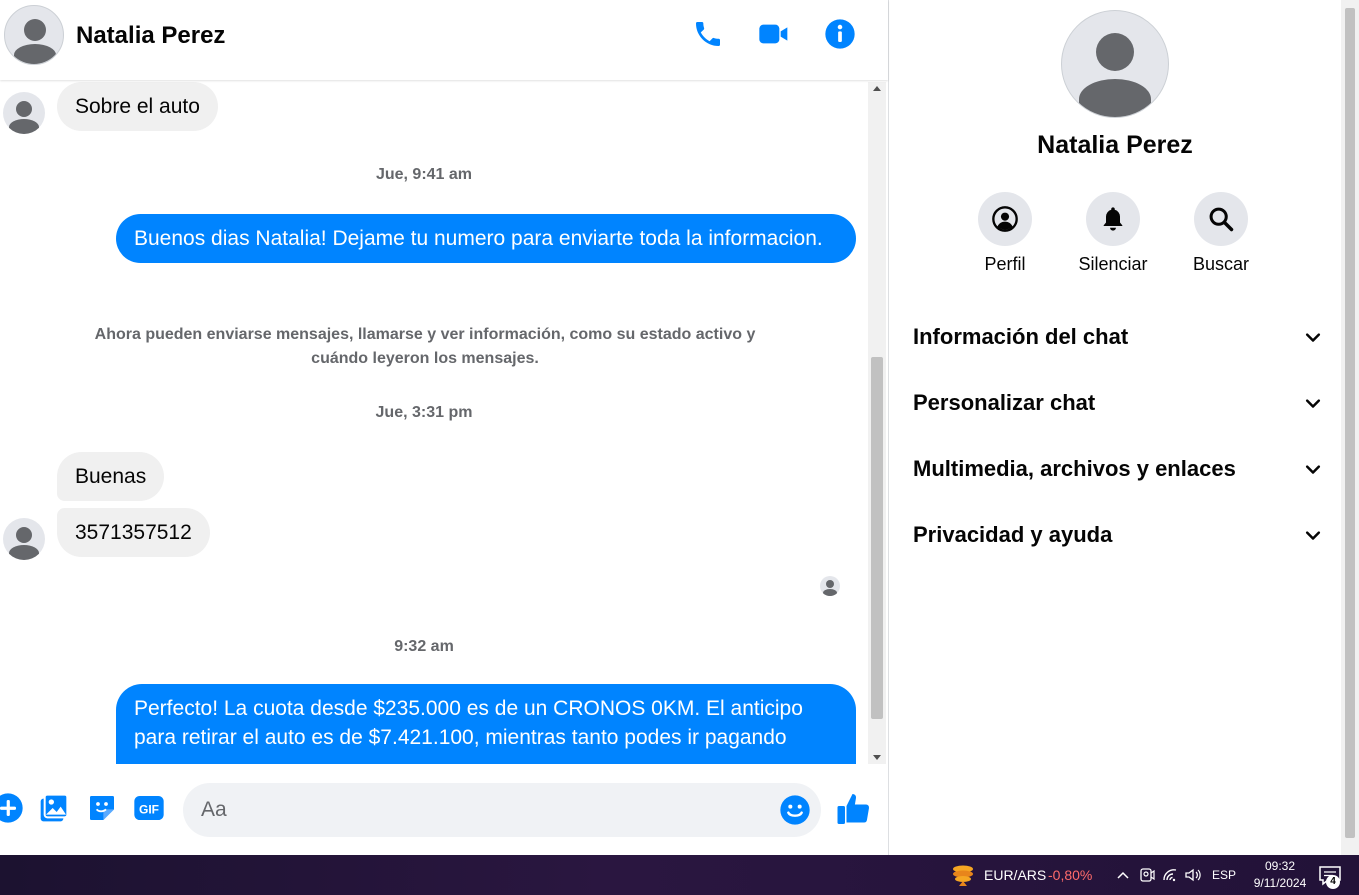 Image resolution: width=1359 pixels, height=895 pixels. What do you see at coordinates (679, 875) in the screenshot?
I see `taskbar: EUR/ARS -0,80% ESP 09:32 9/11/2024 4` at bounding box center [679, 875].